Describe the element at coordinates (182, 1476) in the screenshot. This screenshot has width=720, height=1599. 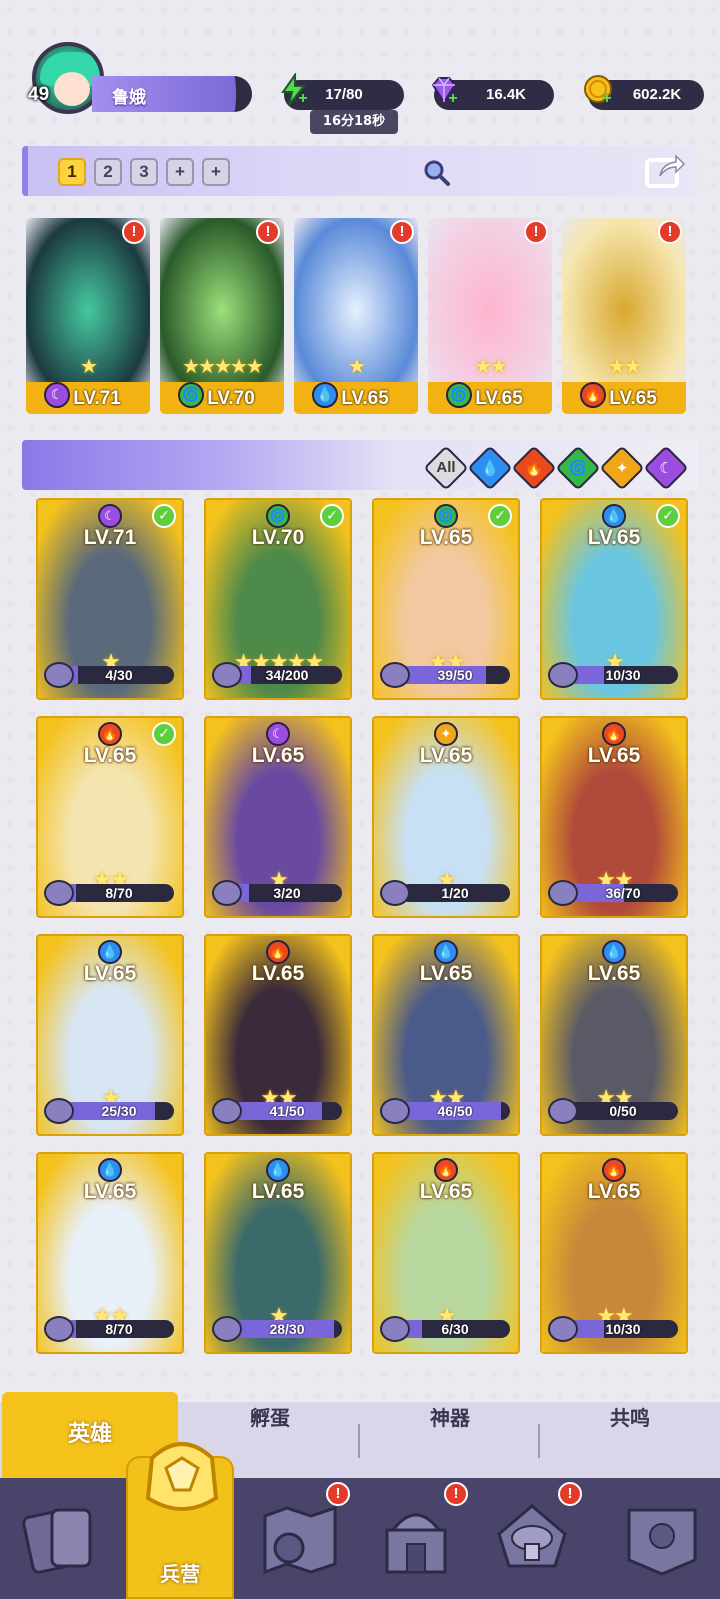
I see `barracks-icon` at that location.